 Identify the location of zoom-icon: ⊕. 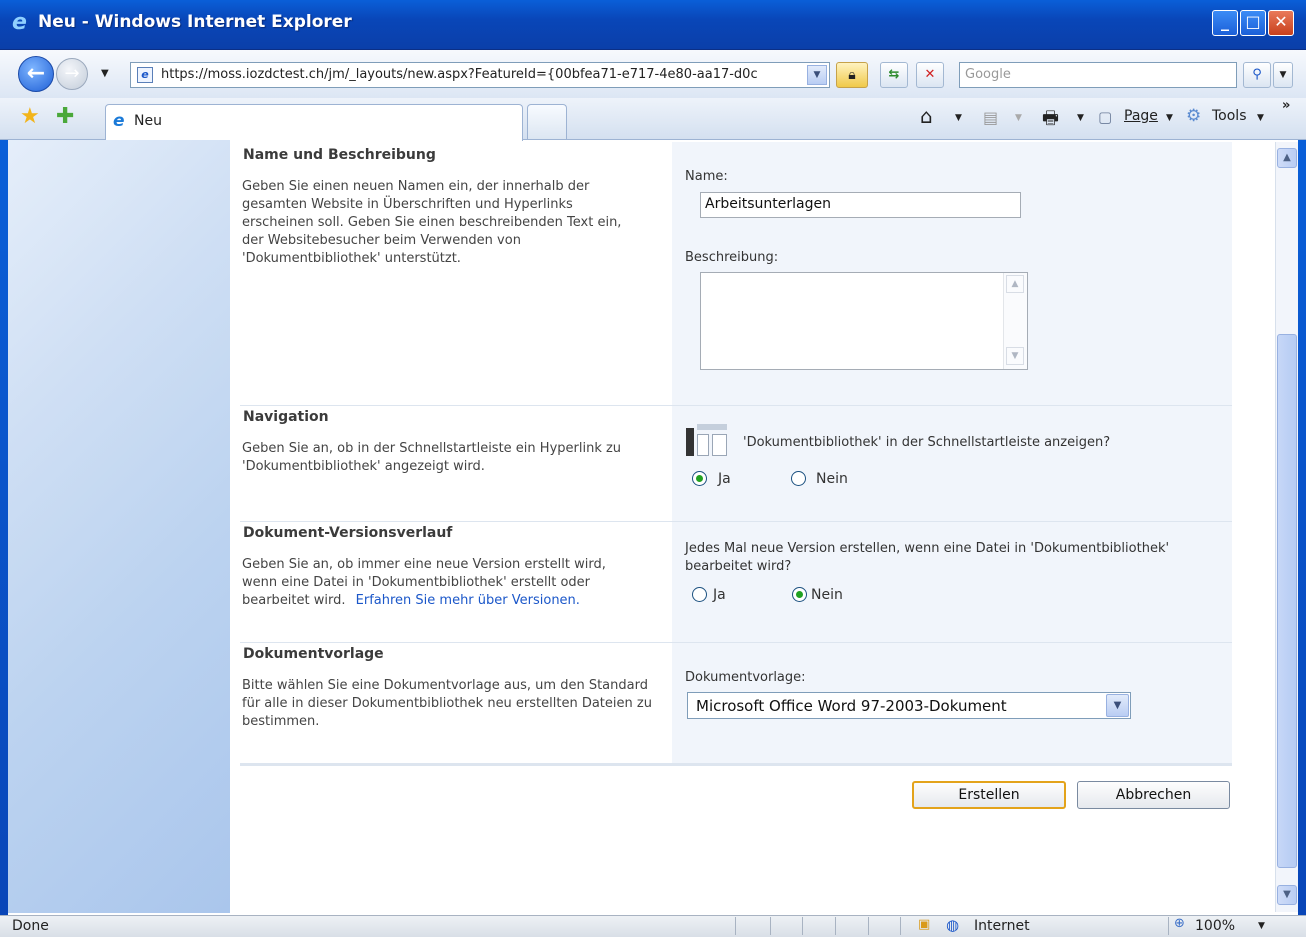
(1179, 923).